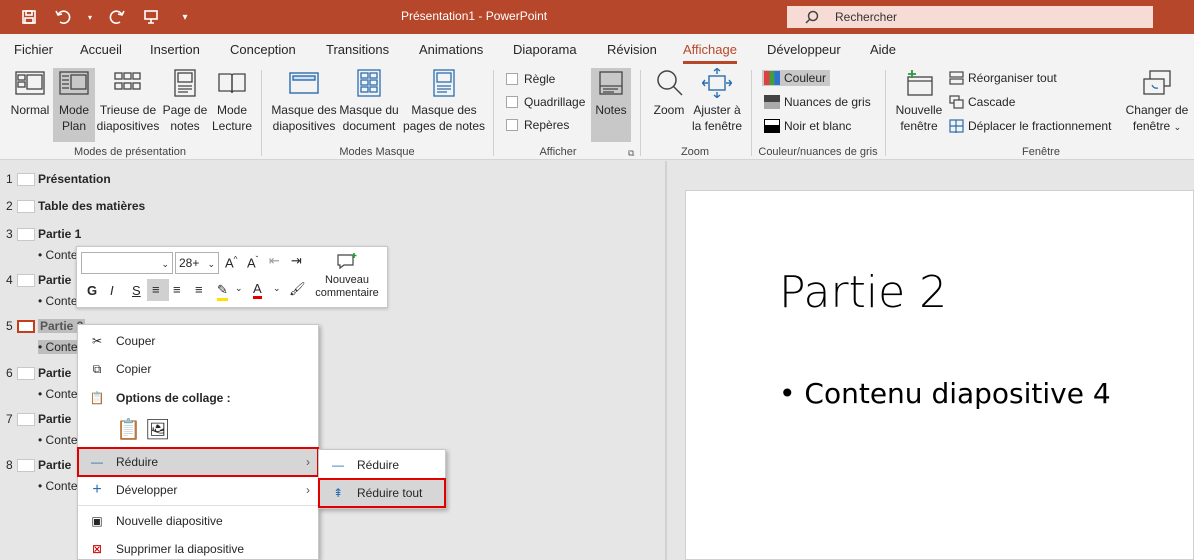 This screenshot has width=1194, height=560. Describe the element at coordinates (382, 465) in the screenshot. I see `submenu-item-collapse: — Réduire` at that location.